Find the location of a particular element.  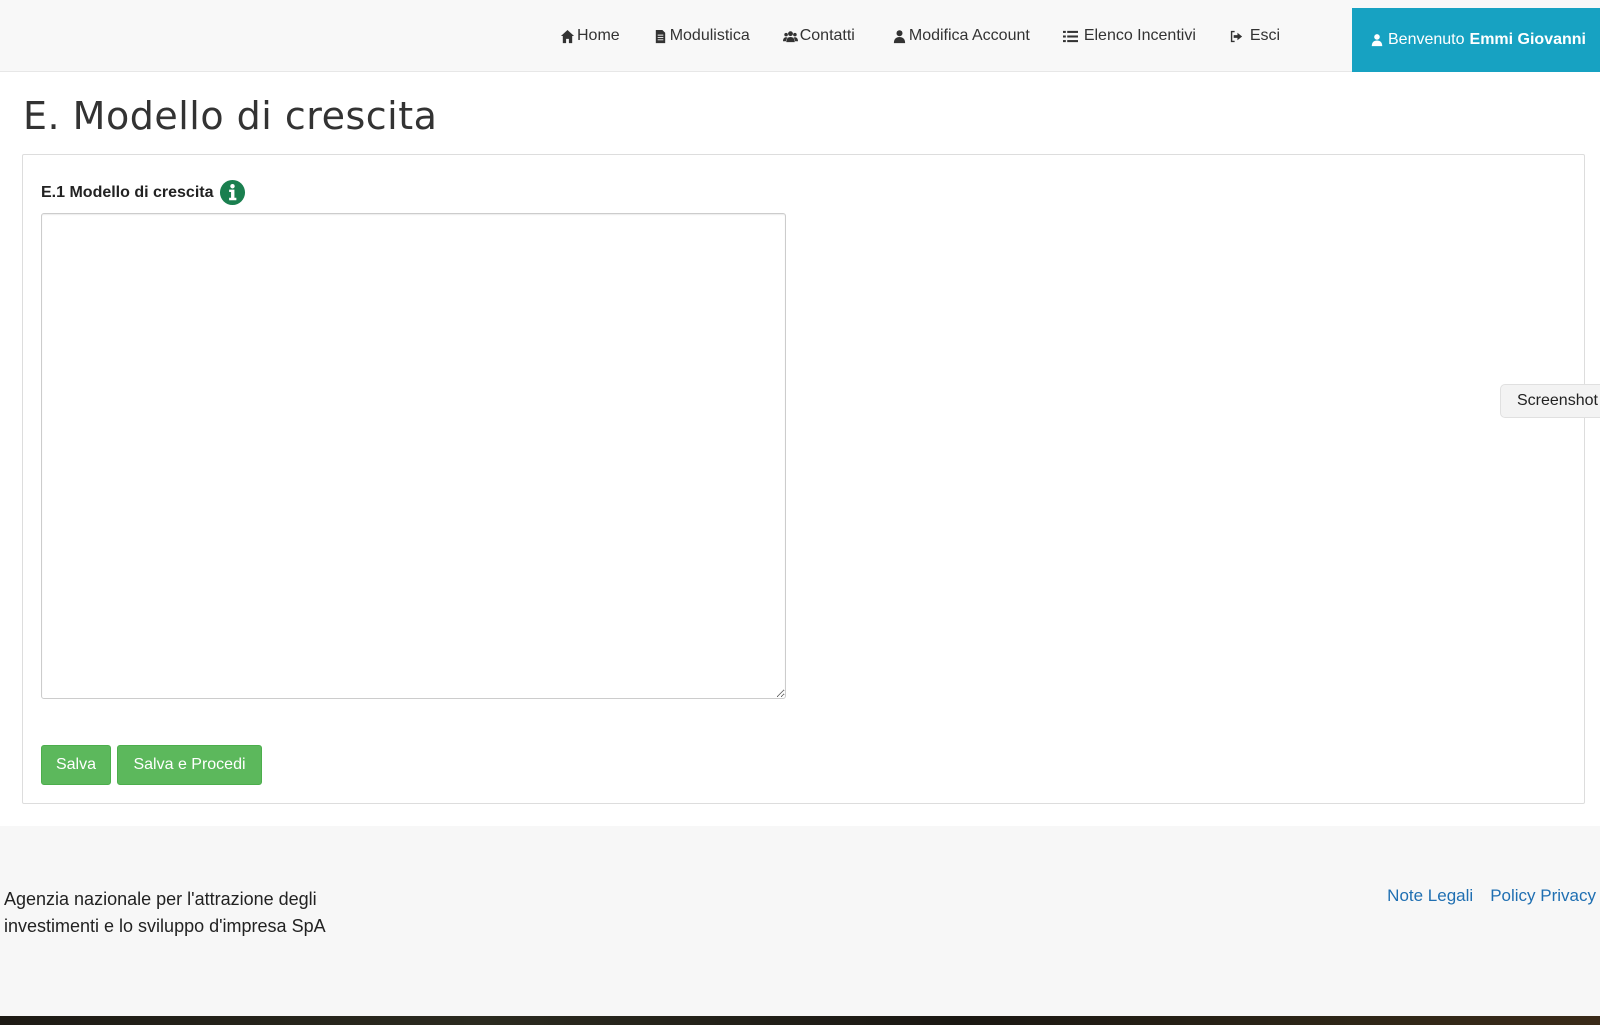

users-icon is located at coordinates (790, 36).